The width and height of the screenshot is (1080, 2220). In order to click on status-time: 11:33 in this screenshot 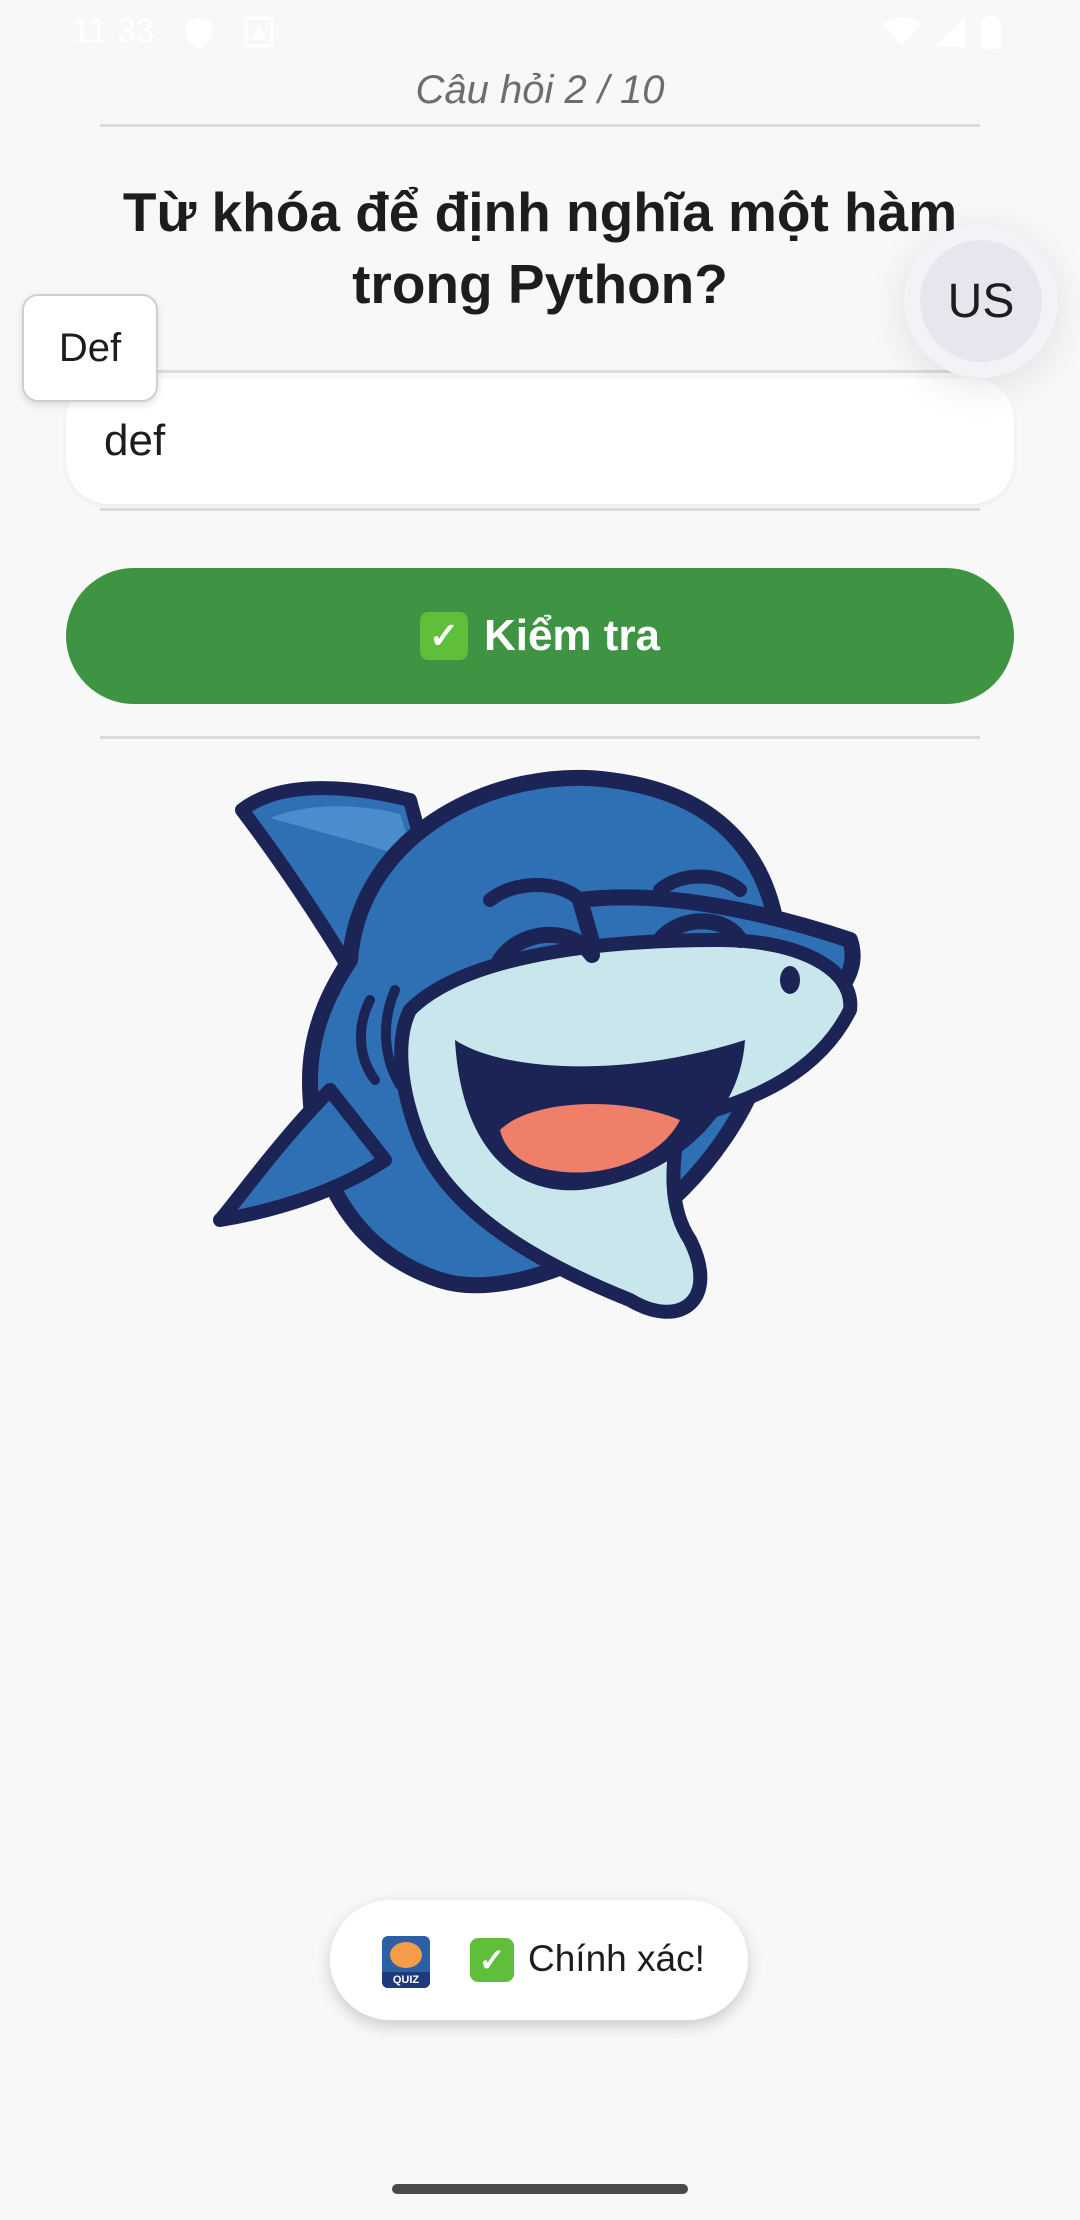, I will do `click(113, 31)`.